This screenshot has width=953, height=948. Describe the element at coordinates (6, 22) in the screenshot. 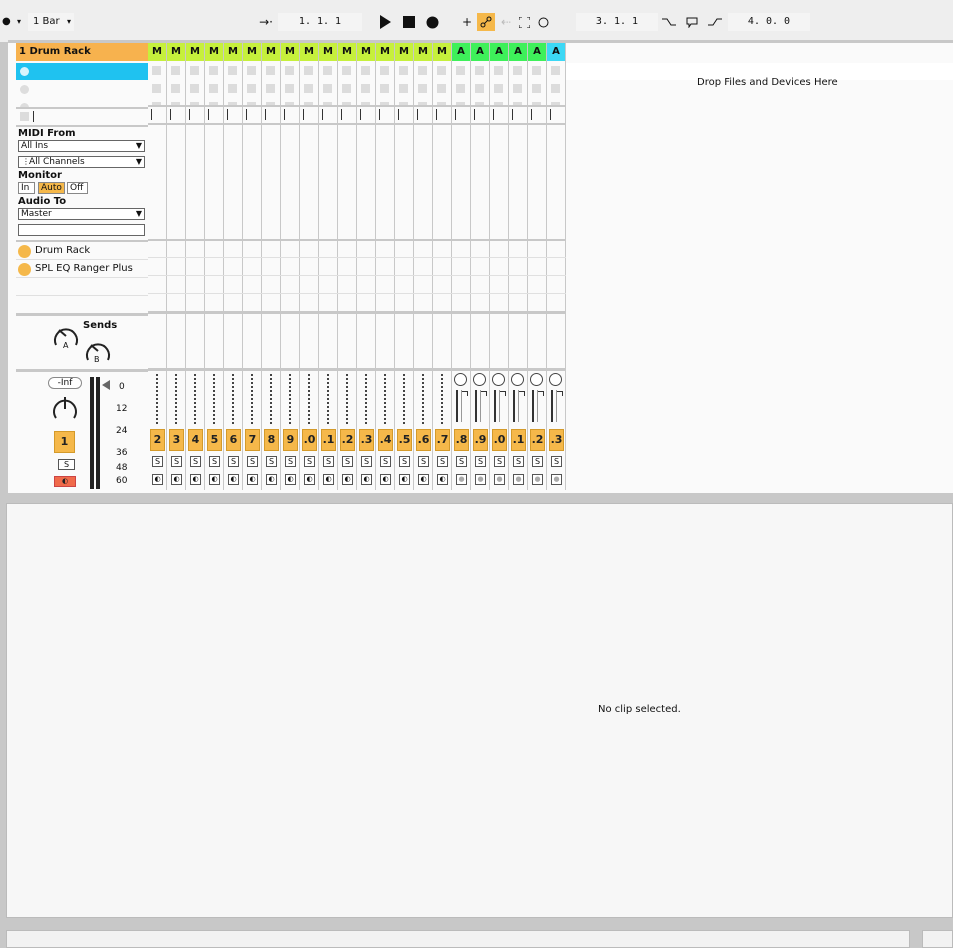

I see `follow-indicator: ●` at that location.